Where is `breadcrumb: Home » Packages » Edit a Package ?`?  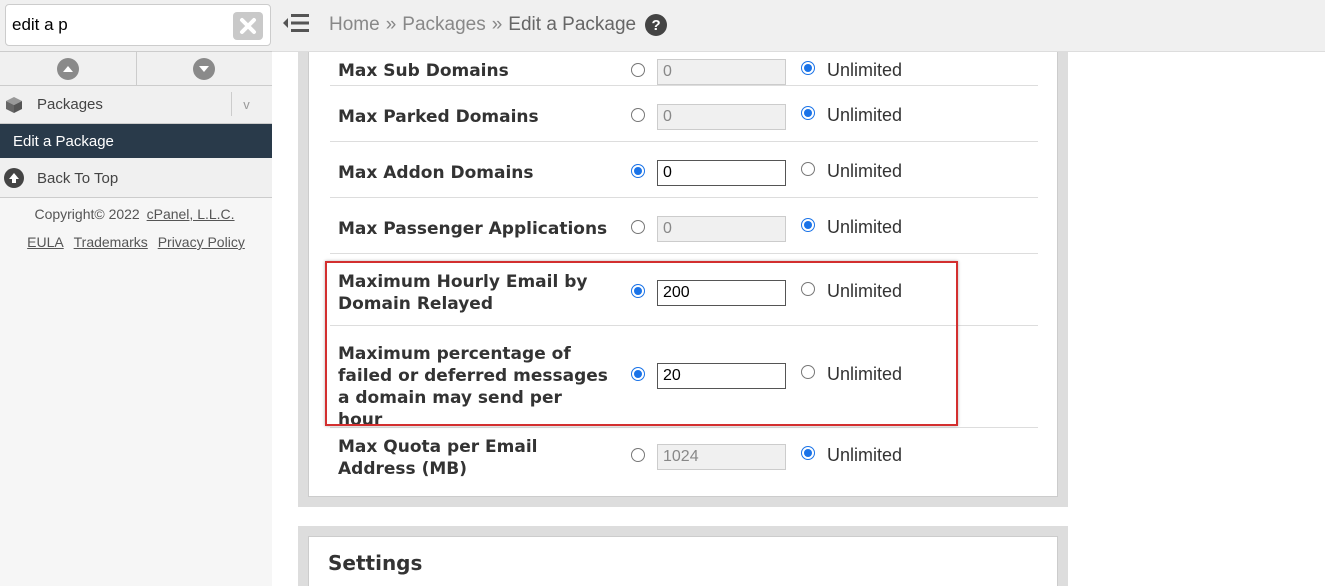 breadcrumb: Home » Packages » Edit a Package ? is located at coordinates (498, 25).